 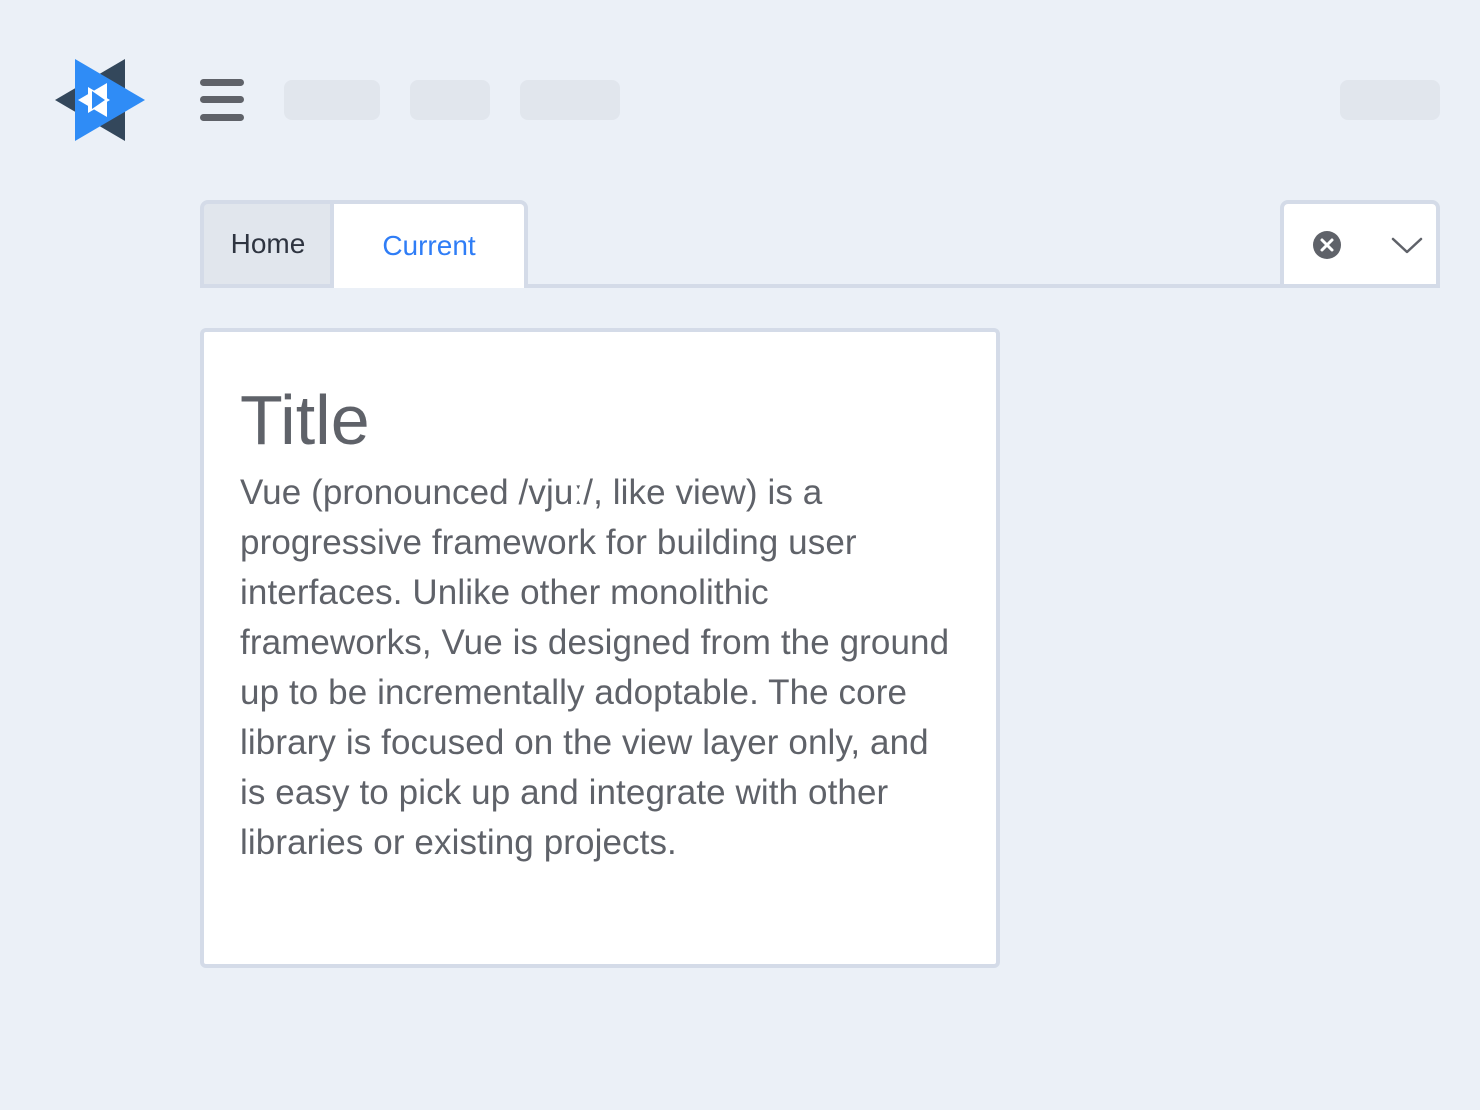 I want to click on chevron-down-icon, so click(x=1407, y=245).